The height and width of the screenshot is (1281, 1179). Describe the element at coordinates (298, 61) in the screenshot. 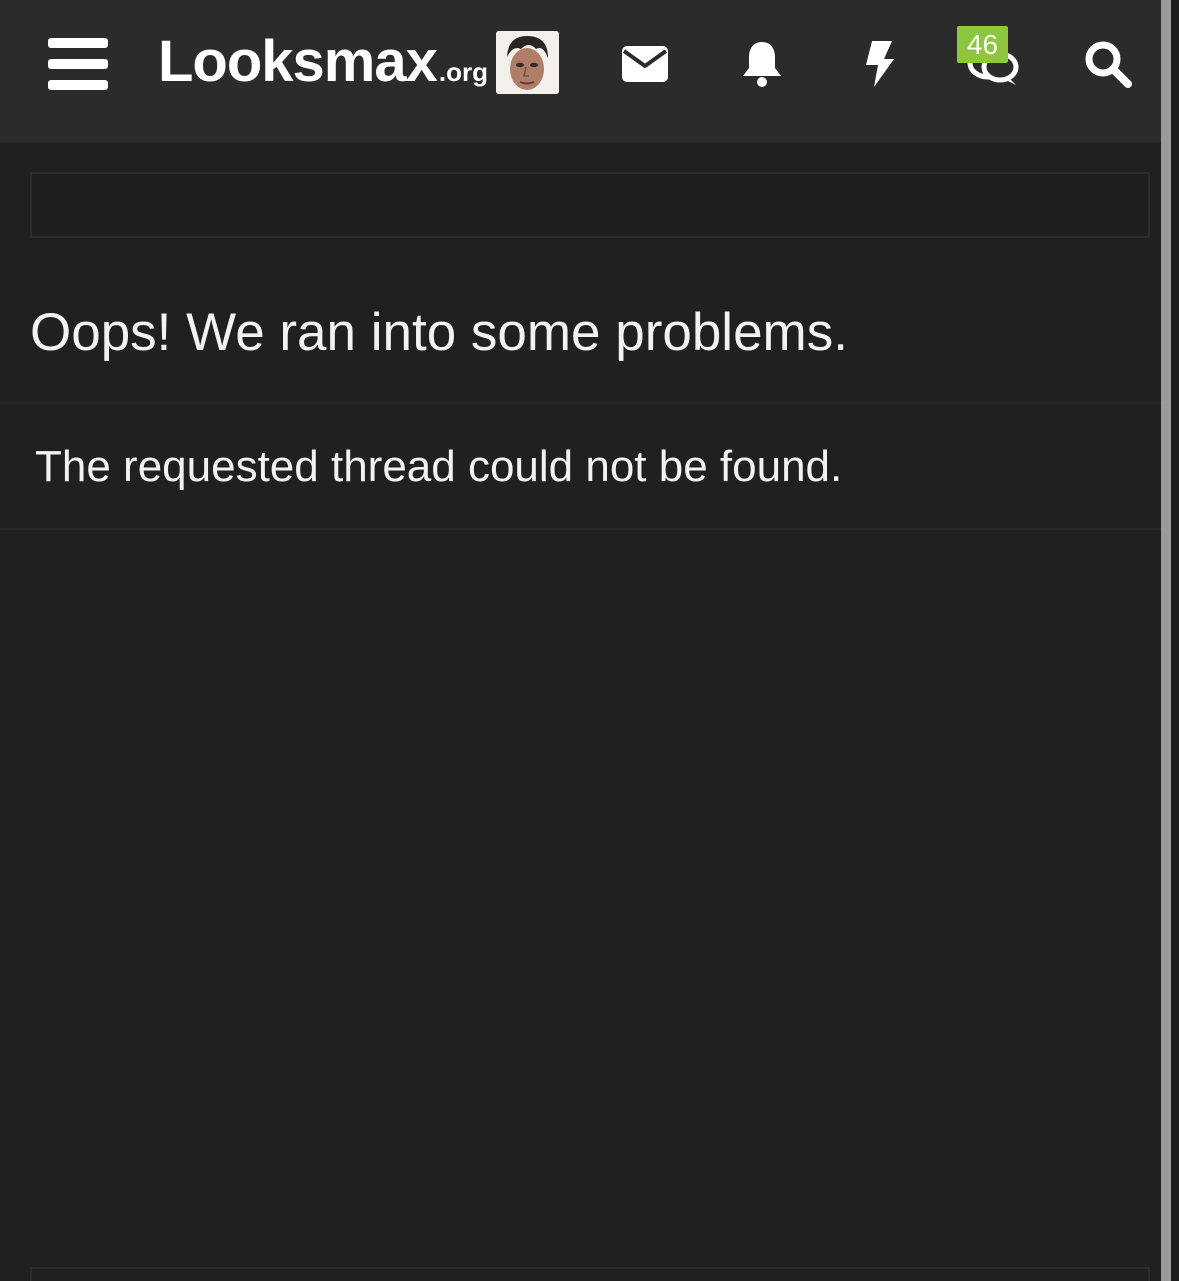

I see `logo-main-text: Looksmax` at that location.